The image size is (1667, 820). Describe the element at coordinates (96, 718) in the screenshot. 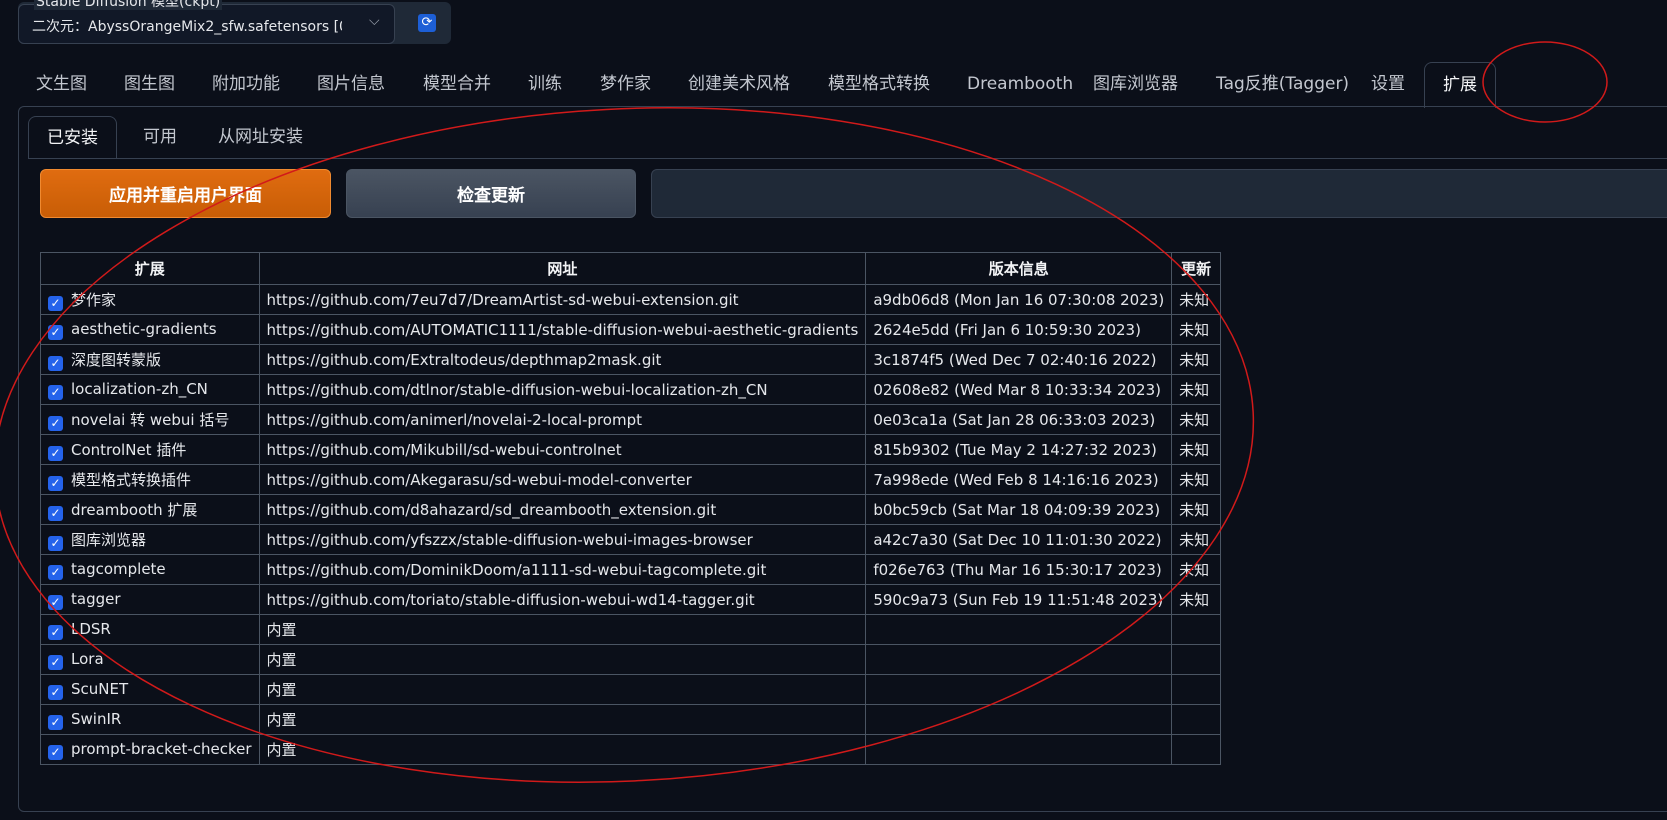

I see `extension-name: SwinIR` at that location.